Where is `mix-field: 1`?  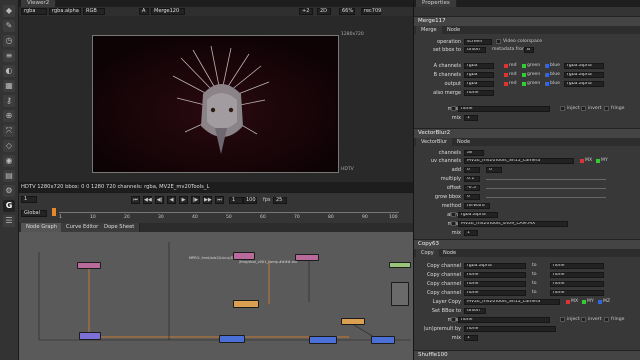 mix-field: 1 is located at coordinates (471, 118).